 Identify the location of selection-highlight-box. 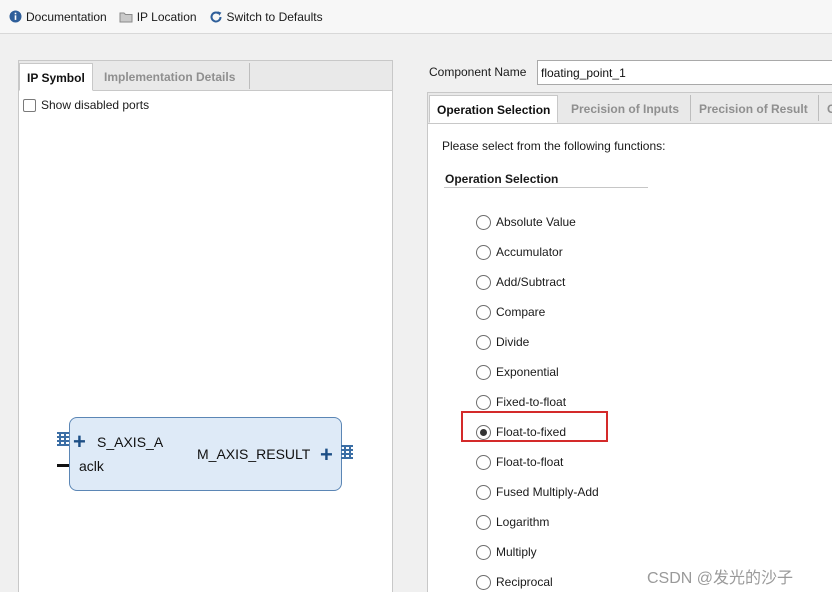
(534, 426).